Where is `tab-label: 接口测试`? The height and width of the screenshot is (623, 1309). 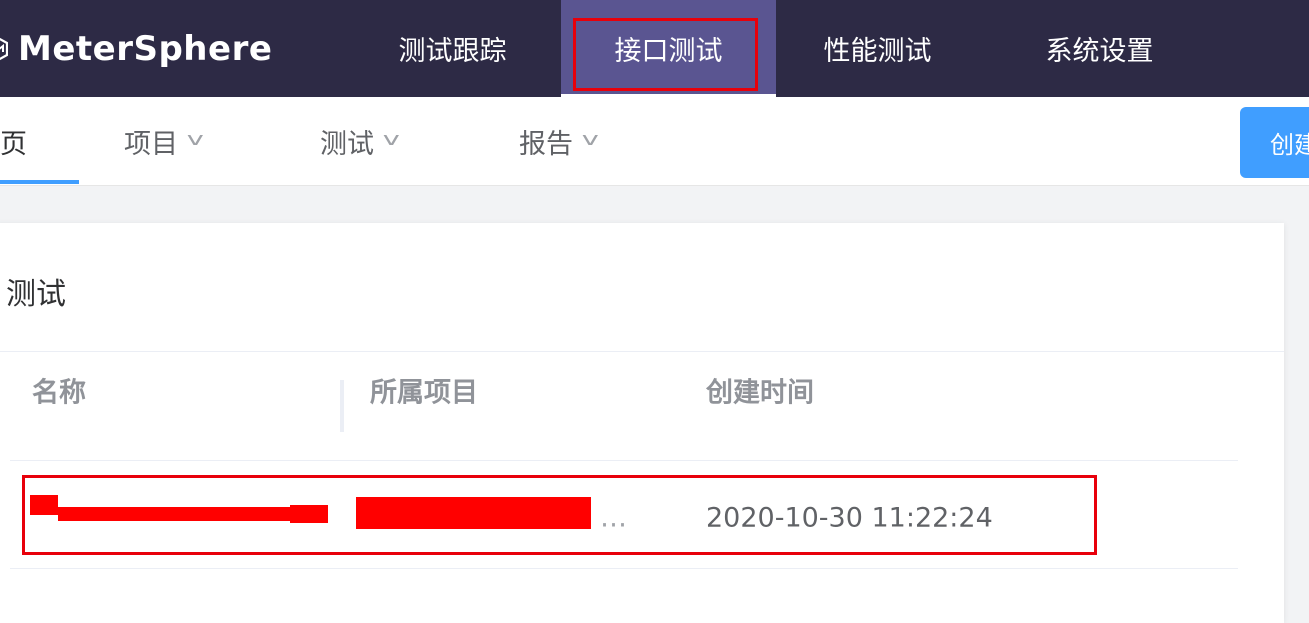
tab-label: 接口测试 is located at coordinates (668, 51).